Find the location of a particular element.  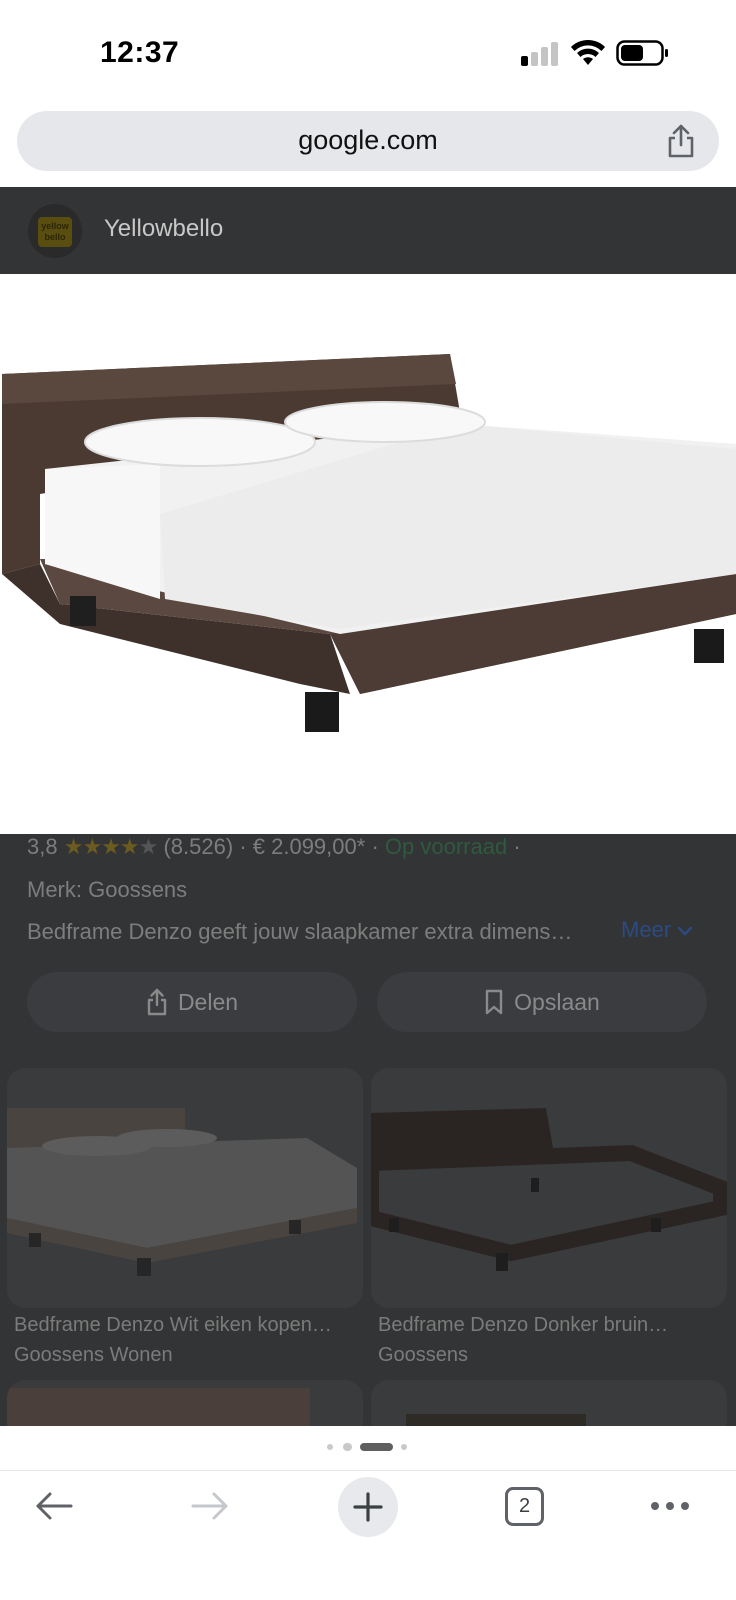

logo-text-yellow: yellow is located at coordinates (55, 226).